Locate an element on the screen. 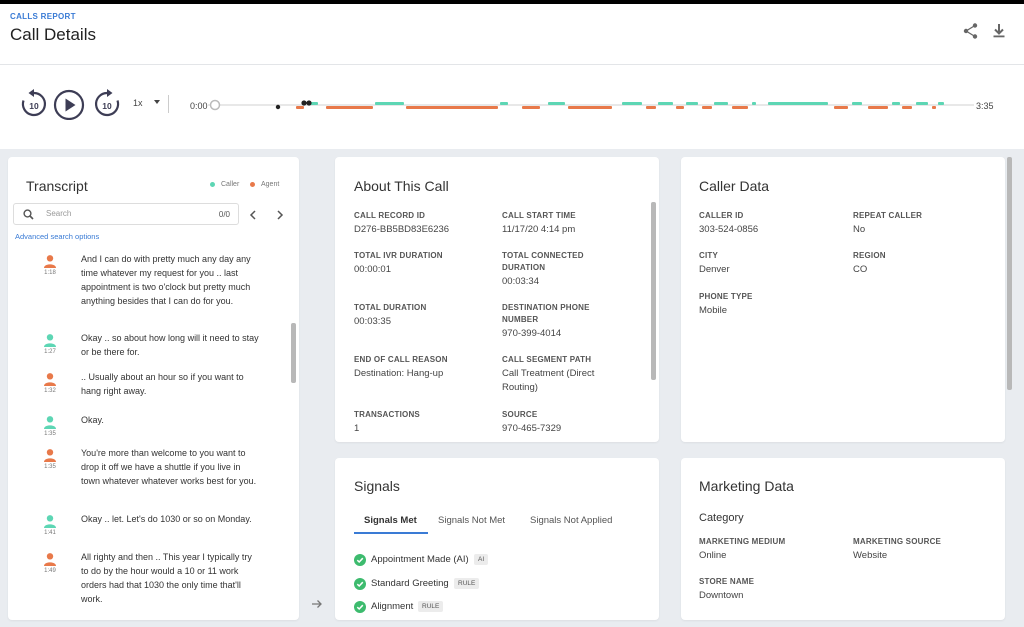  breadcrumb: CALLS REPORT is located at coordinates (43, 16).